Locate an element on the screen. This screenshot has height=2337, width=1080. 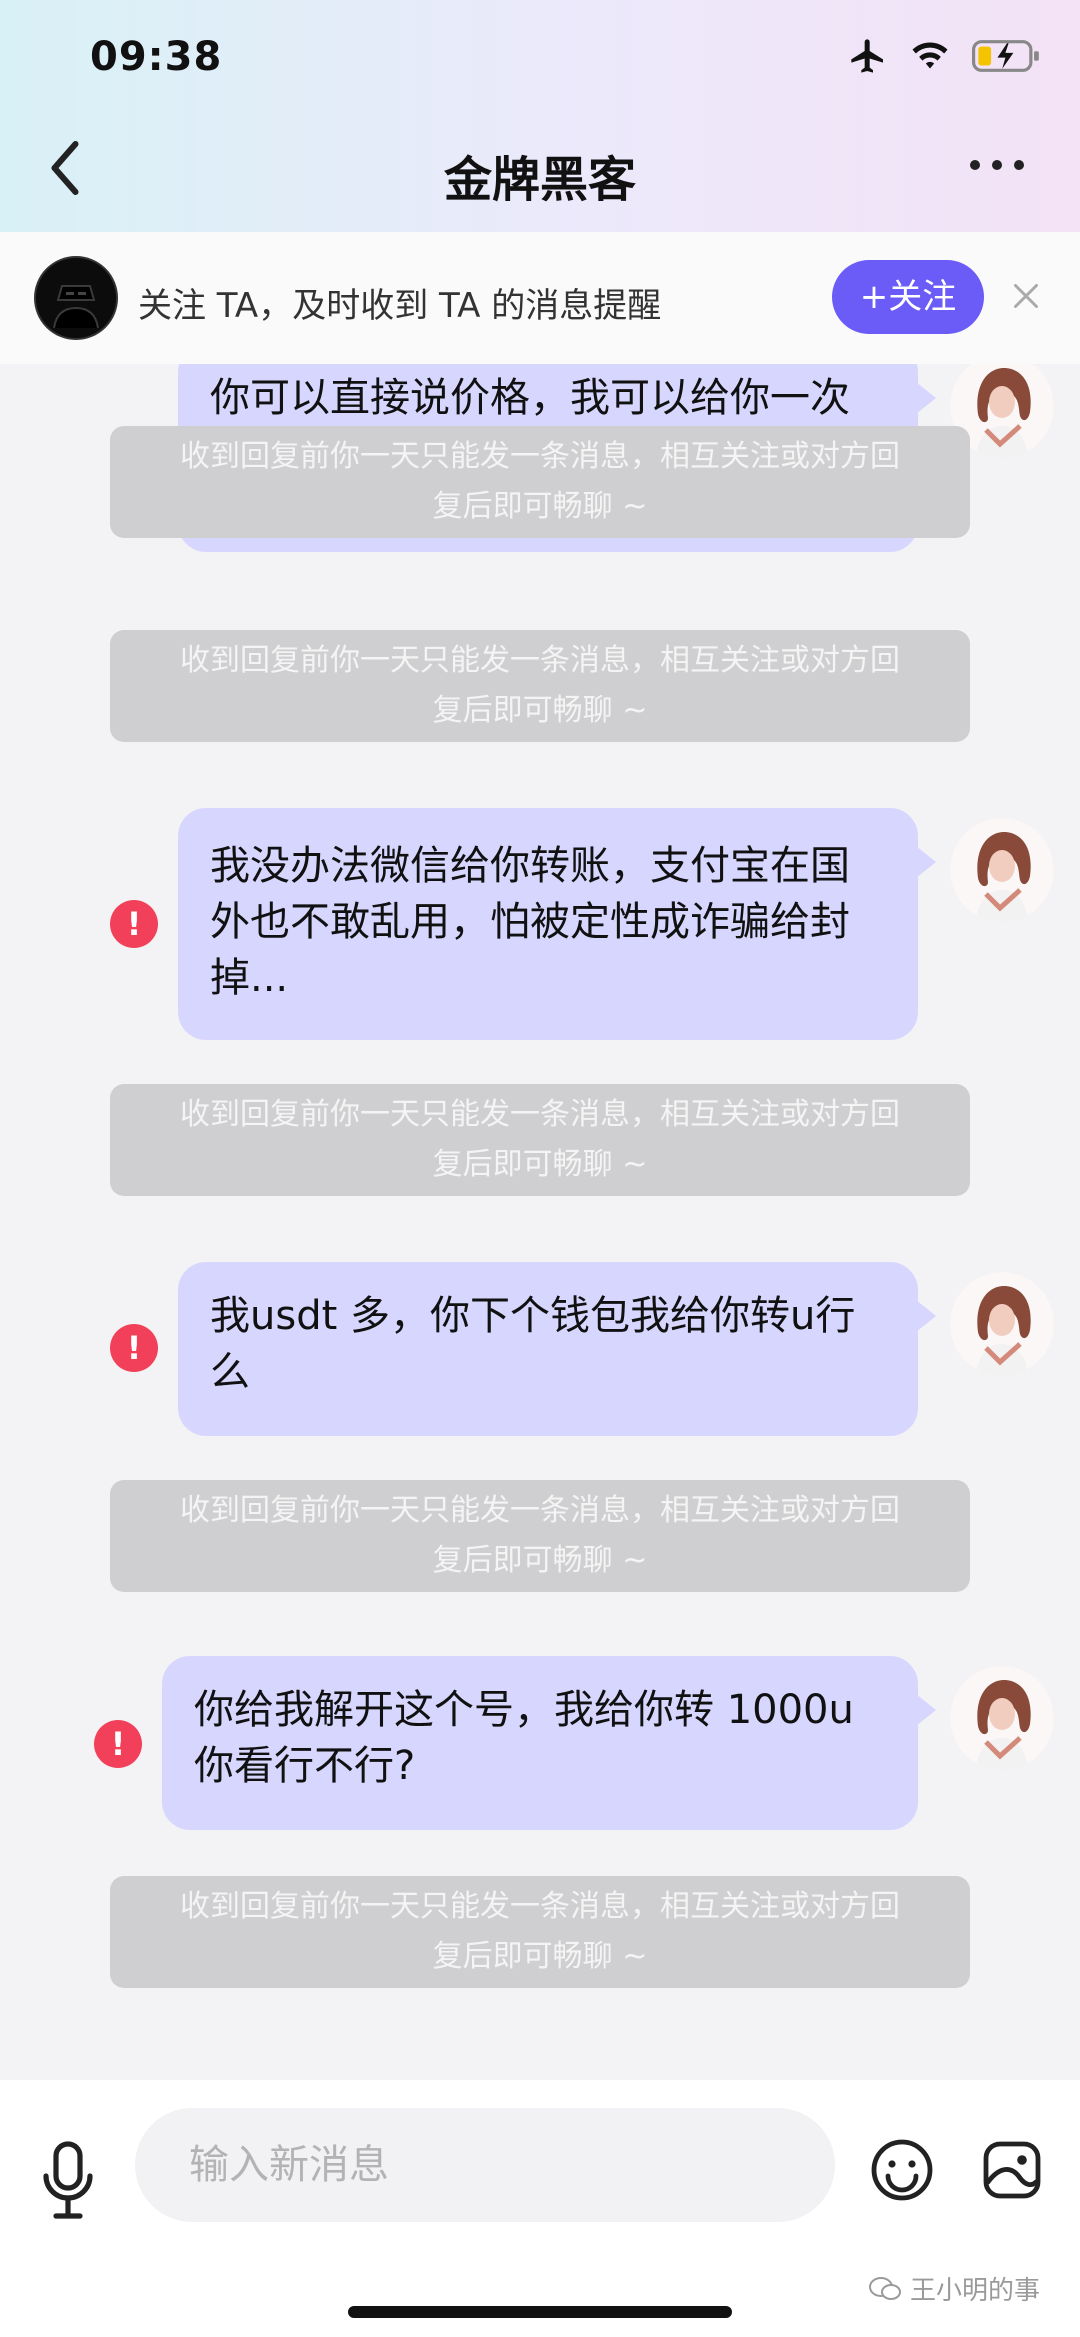
more-options-icon is located at coordinates (1005, 165).